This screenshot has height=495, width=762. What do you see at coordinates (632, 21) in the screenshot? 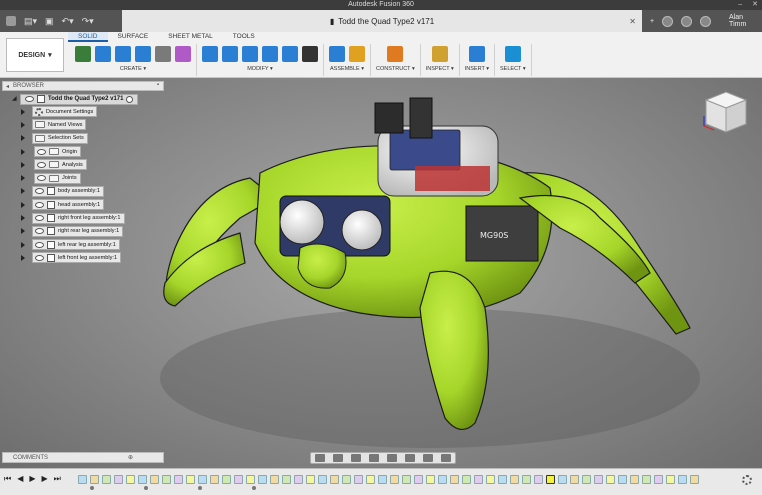
I see `close-tab-icon: ✕` at bounding box center [632, 21].